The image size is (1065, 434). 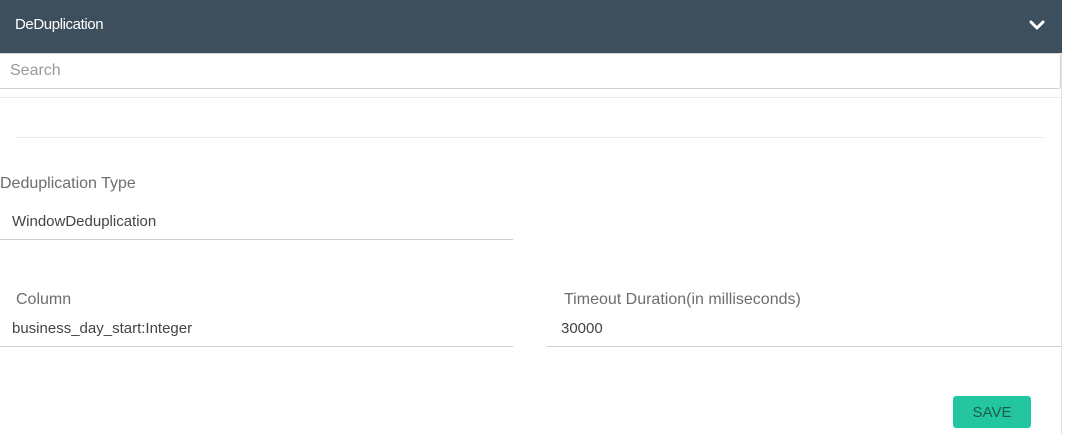 What do you see at coordinates (804, 346) in the screenshot?
I see `timeout-underline` at bounding box center [804, 346].